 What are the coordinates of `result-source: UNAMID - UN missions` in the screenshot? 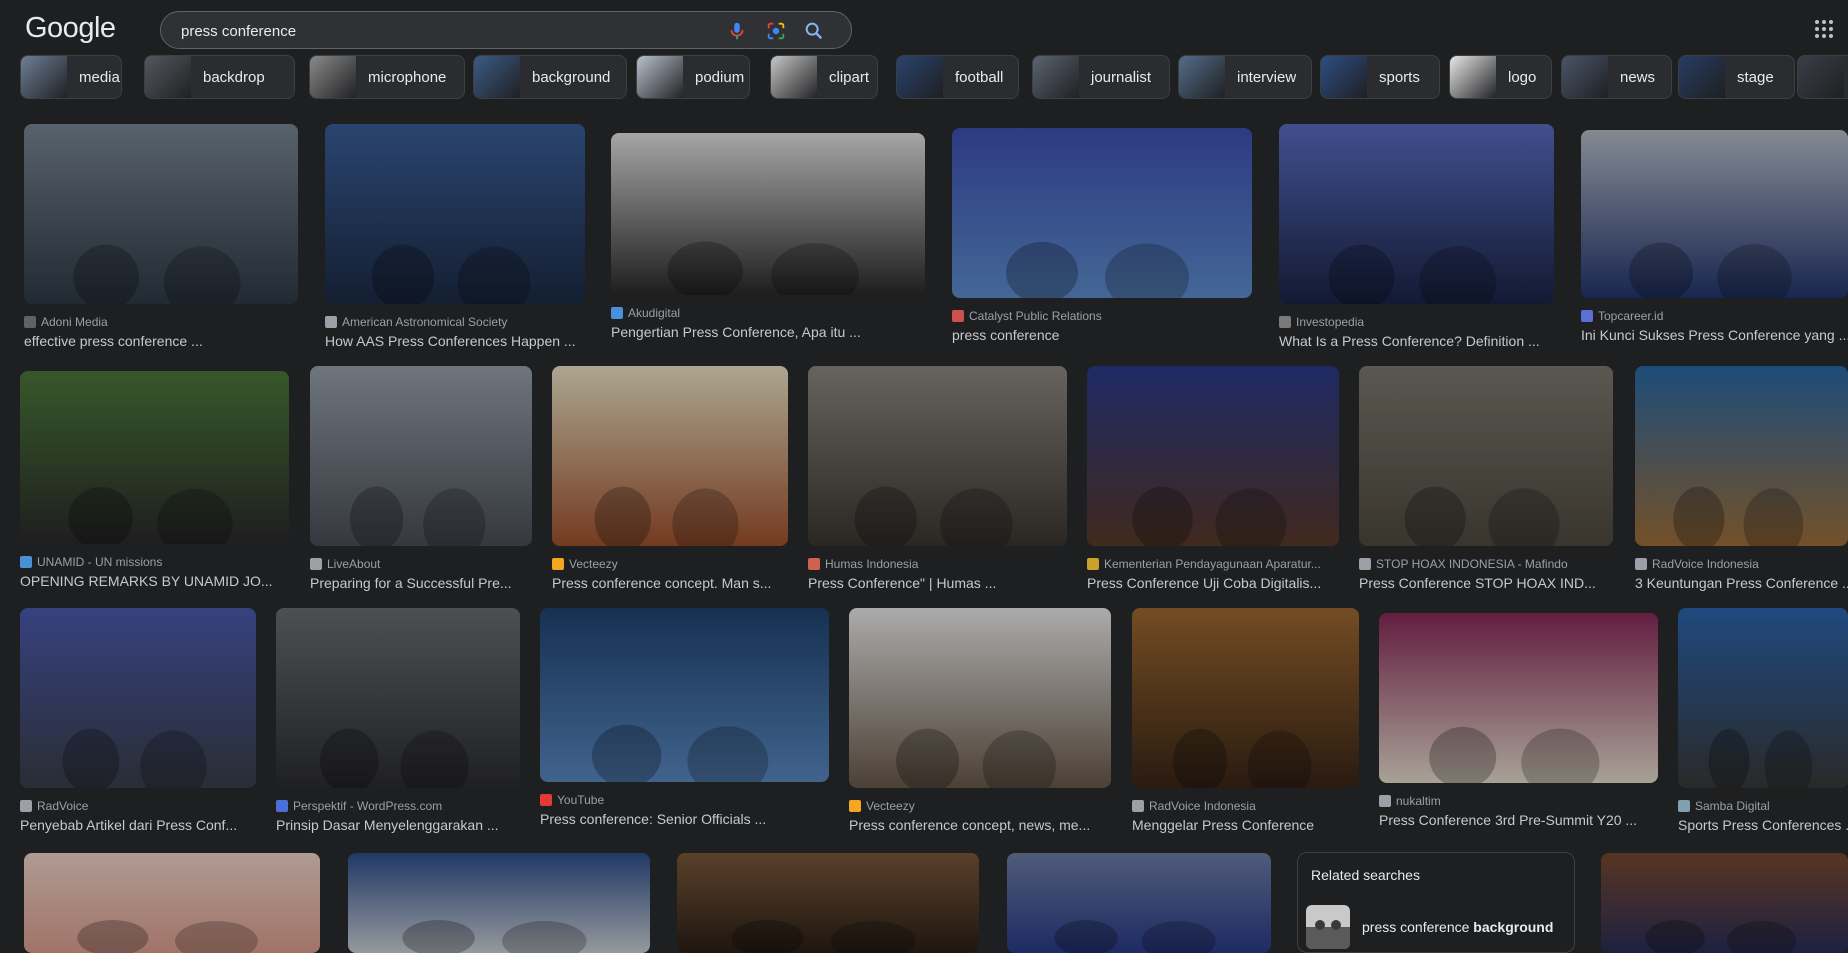 It's located at (154, 562).